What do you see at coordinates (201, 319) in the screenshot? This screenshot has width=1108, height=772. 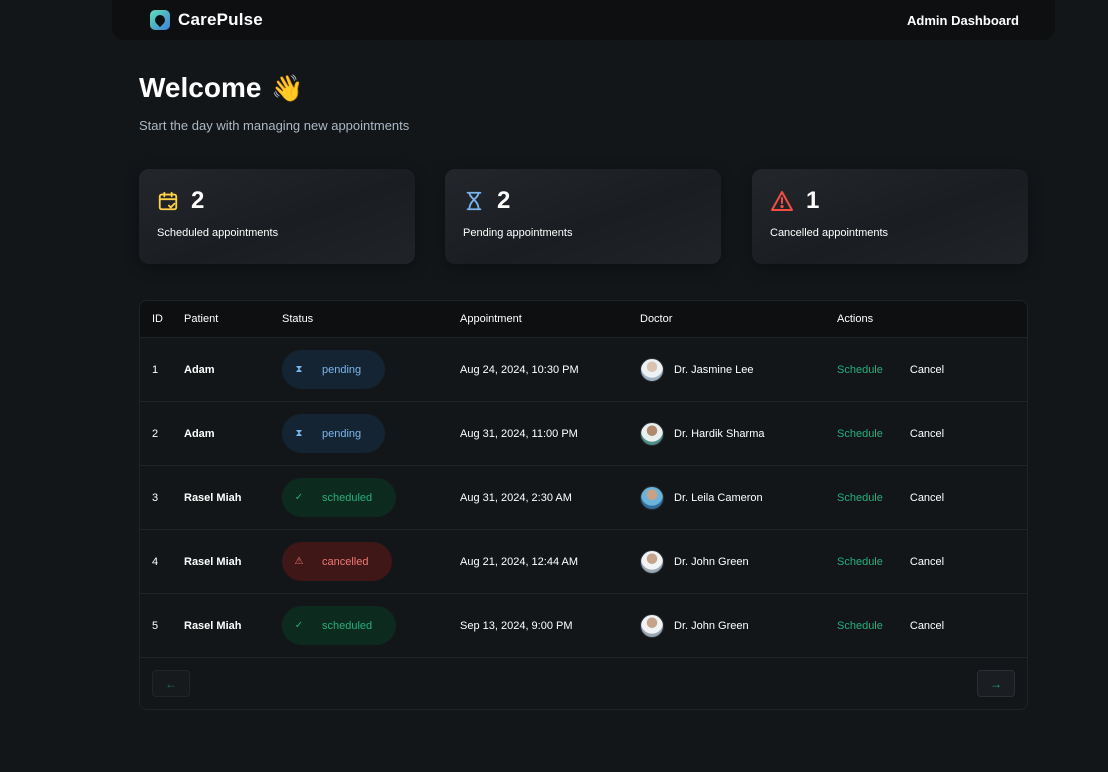 I see `column-header-patient: Patient` at bounding box center [201, 319].